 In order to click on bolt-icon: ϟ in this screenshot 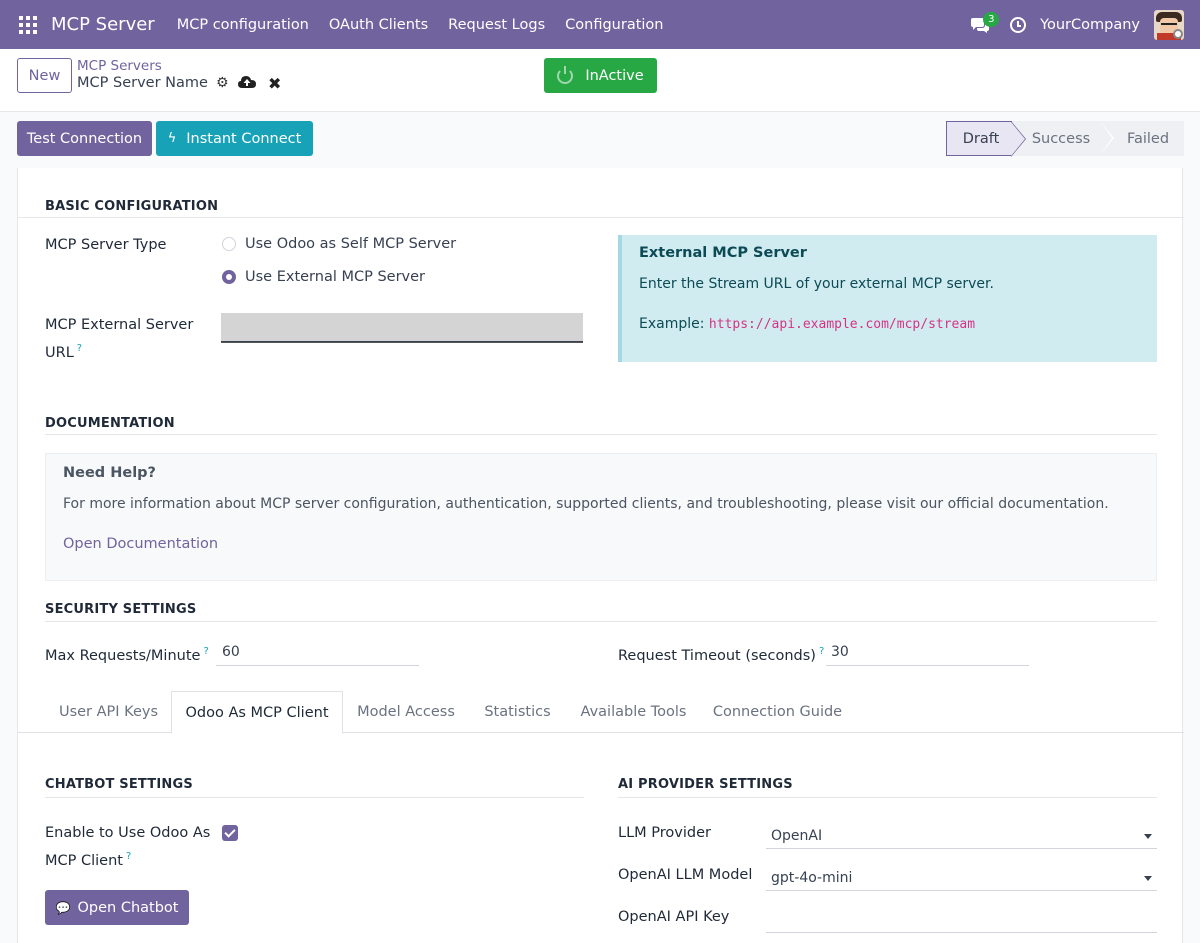, I will do `click(172, 138)`.